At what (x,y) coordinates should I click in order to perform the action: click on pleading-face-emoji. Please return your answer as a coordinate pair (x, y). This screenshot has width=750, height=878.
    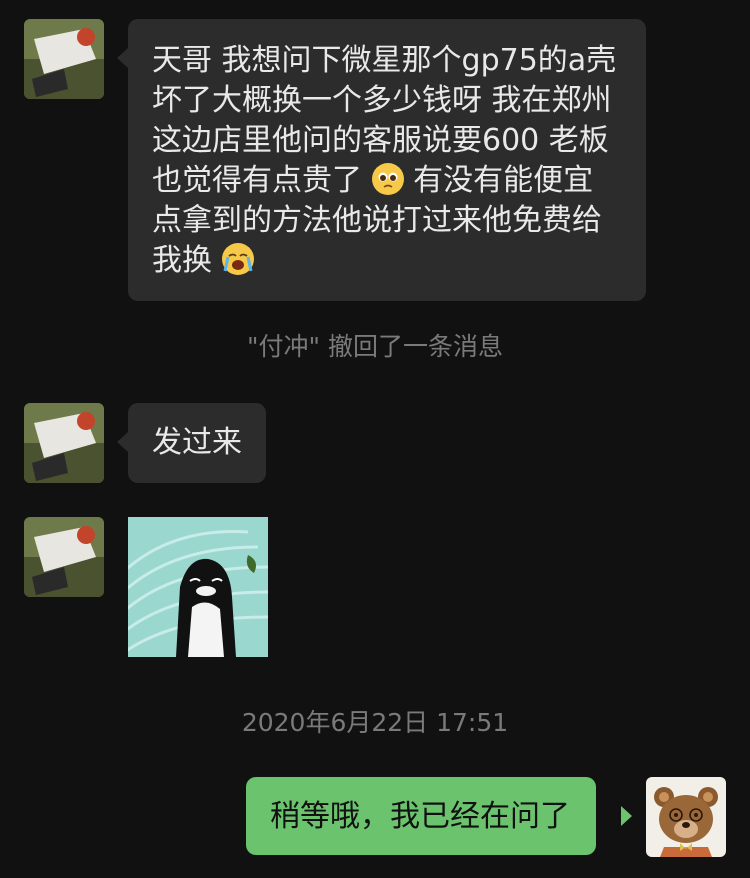
    Looking at the image, I should click on (387, 179).